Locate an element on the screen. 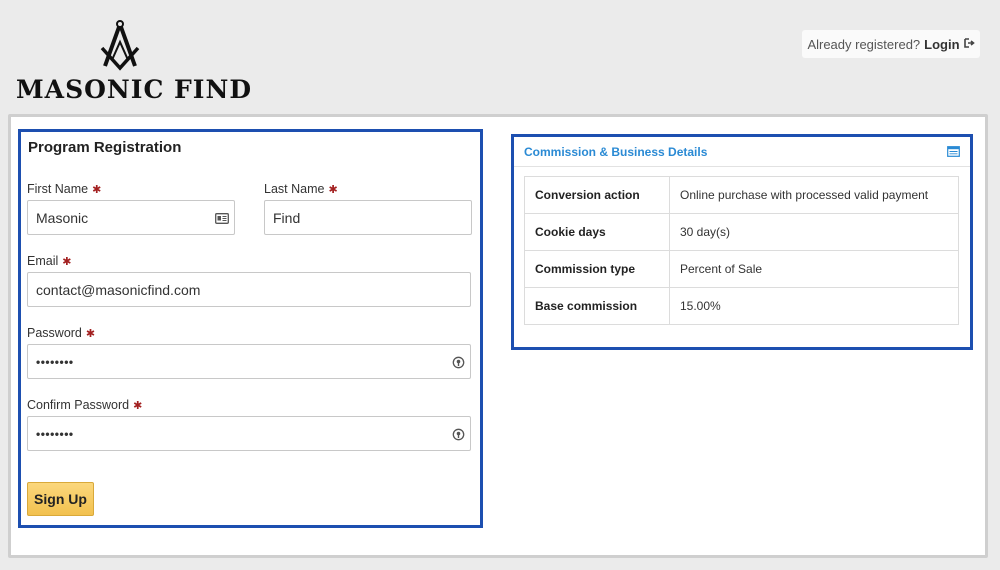 This screenshot has width=1000, height=570. brand-name: MASONIC FIND is located at coordinates (134, 89).